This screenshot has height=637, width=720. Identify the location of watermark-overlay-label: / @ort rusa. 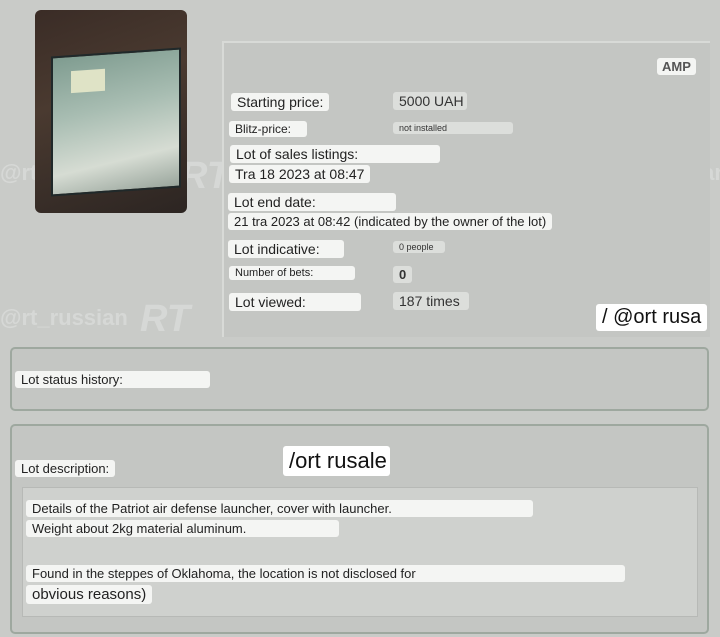
(652, 317).